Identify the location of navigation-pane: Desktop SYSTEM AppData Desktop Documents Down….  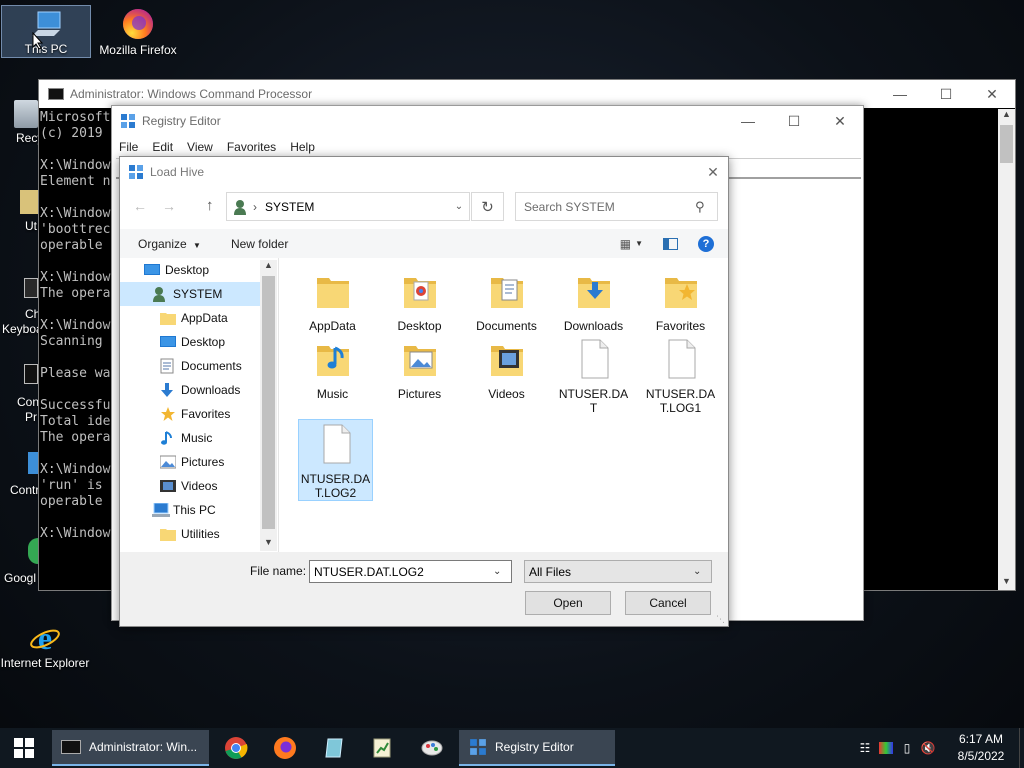
(199, 405).